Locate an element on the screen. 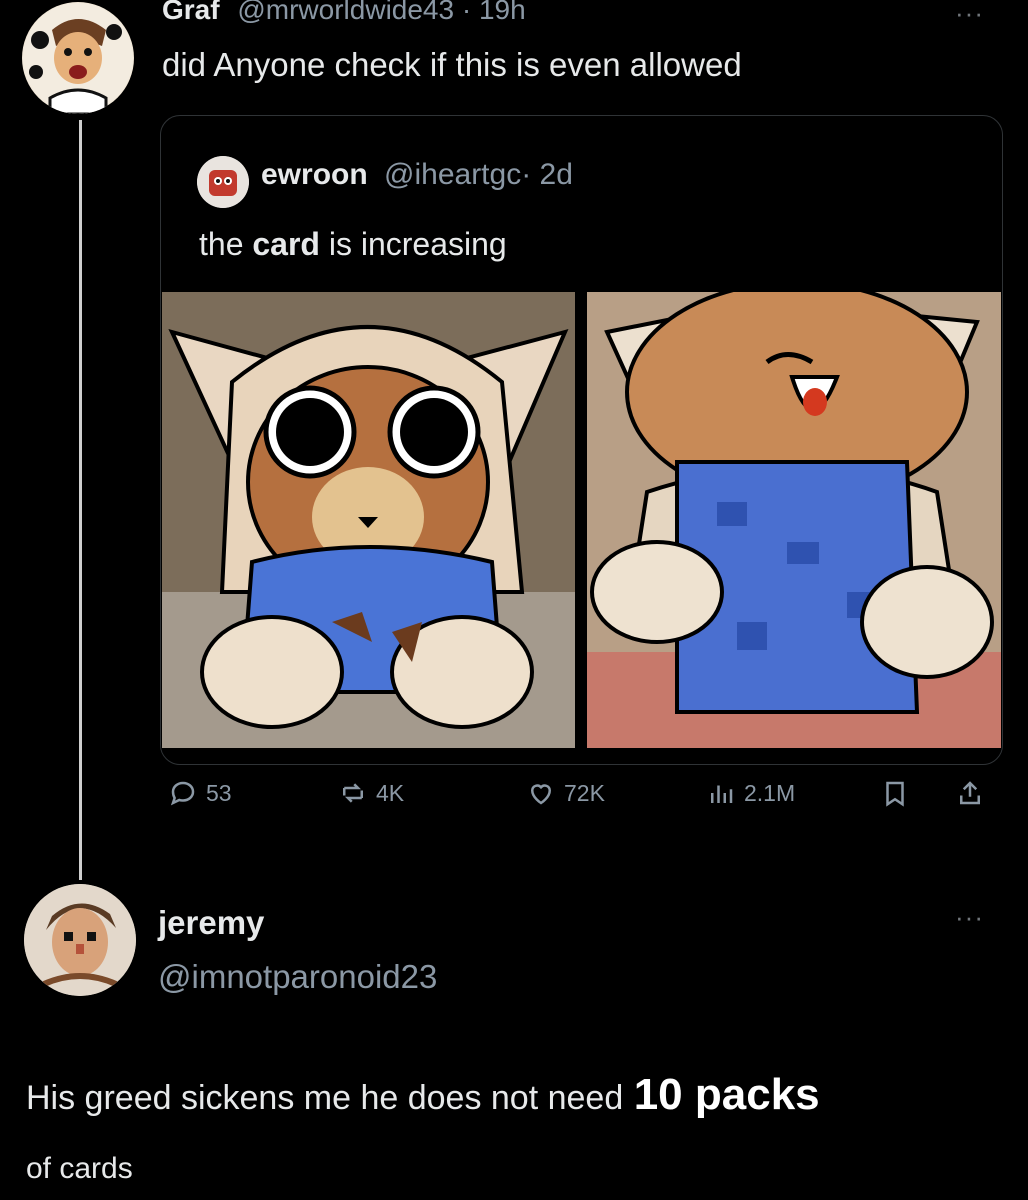 The height and width of the screenshot is (1200, 1028). share-action is located at coordinates (970, 793).